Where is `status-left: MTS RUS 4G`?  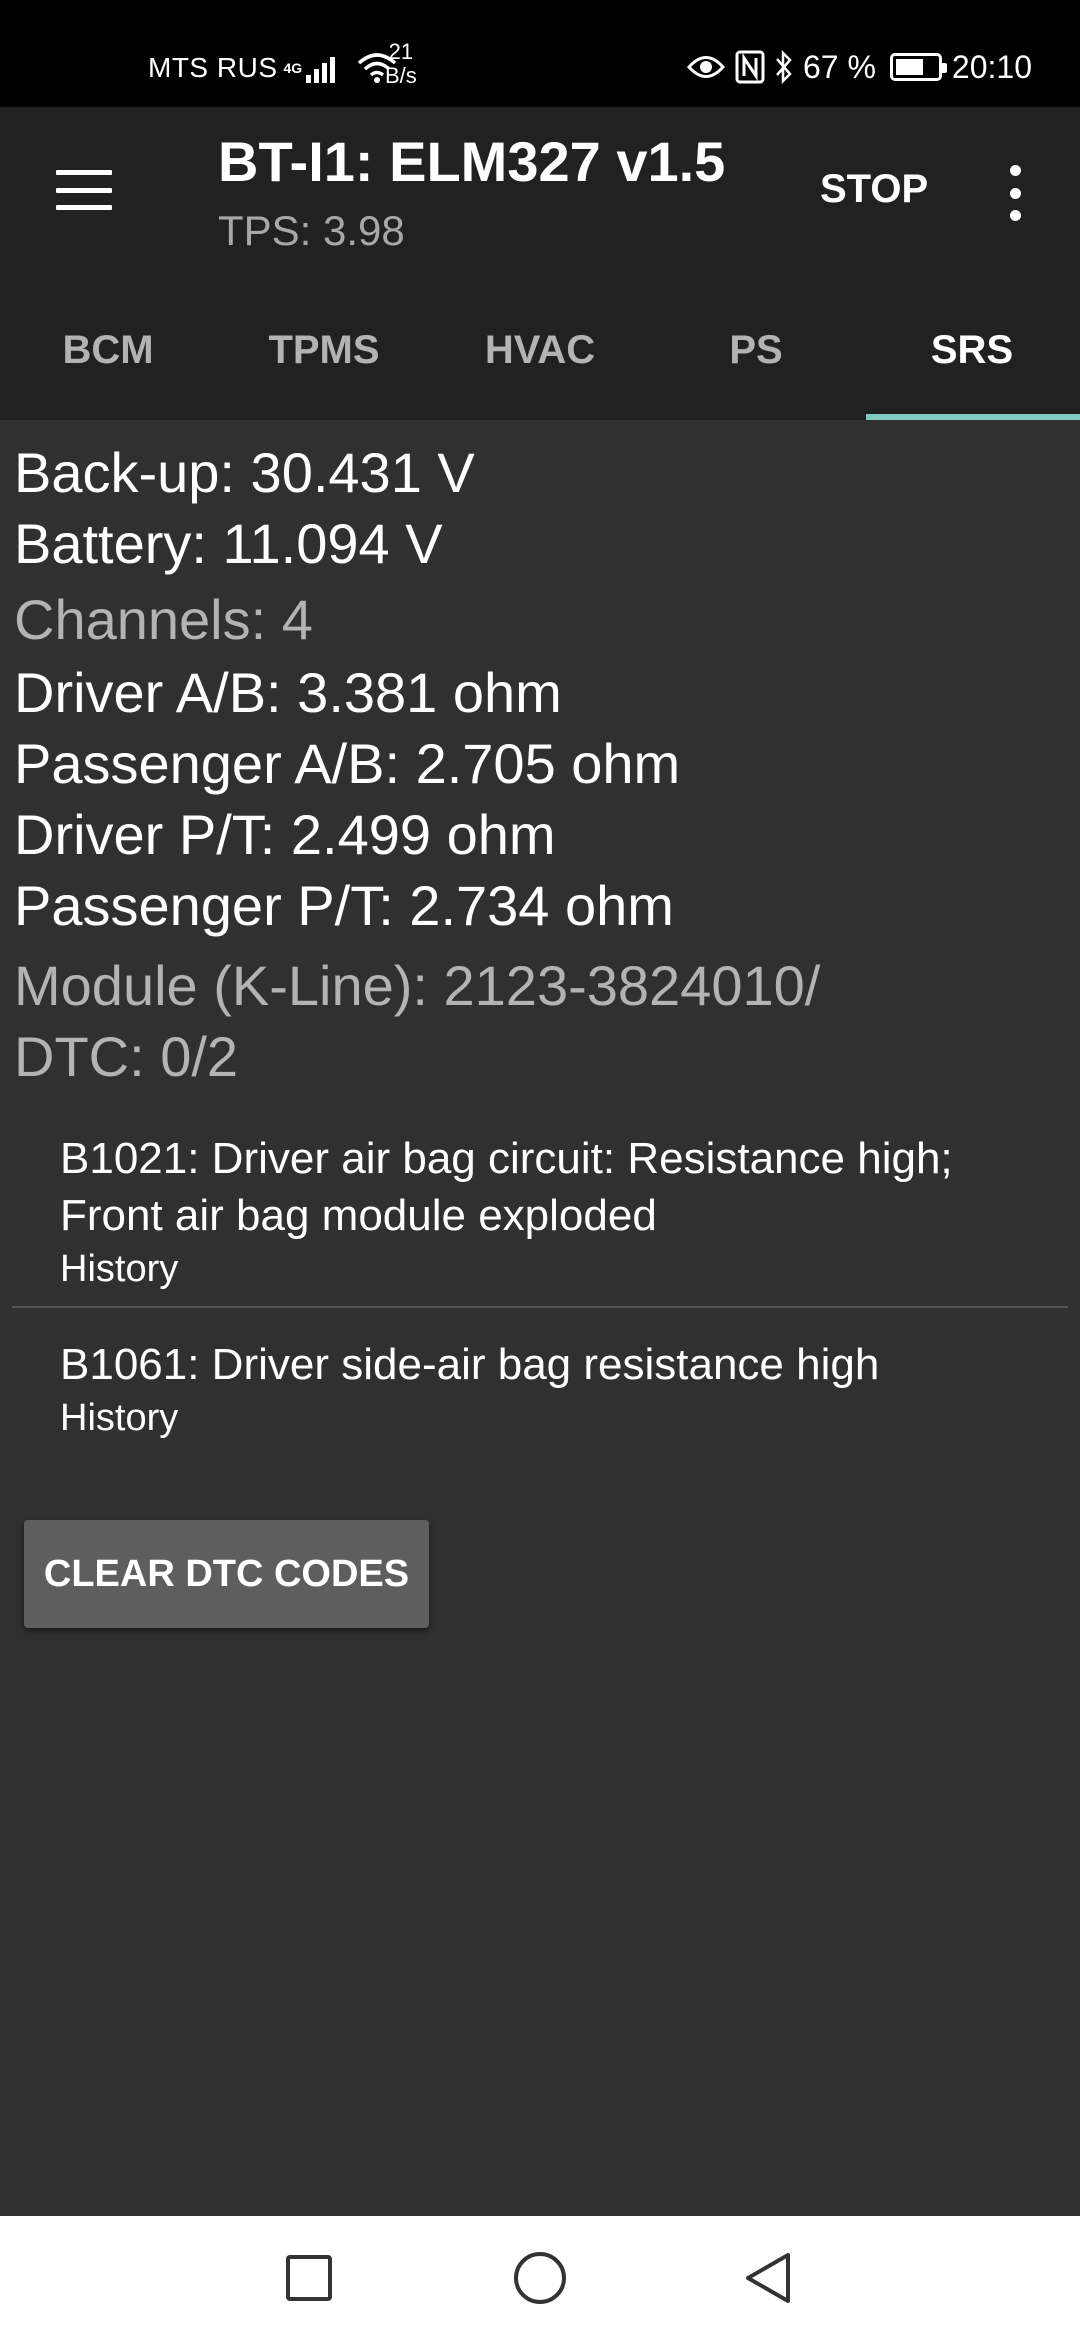
status-left: MTS RUS 4G is located at coordinates (272, 68).